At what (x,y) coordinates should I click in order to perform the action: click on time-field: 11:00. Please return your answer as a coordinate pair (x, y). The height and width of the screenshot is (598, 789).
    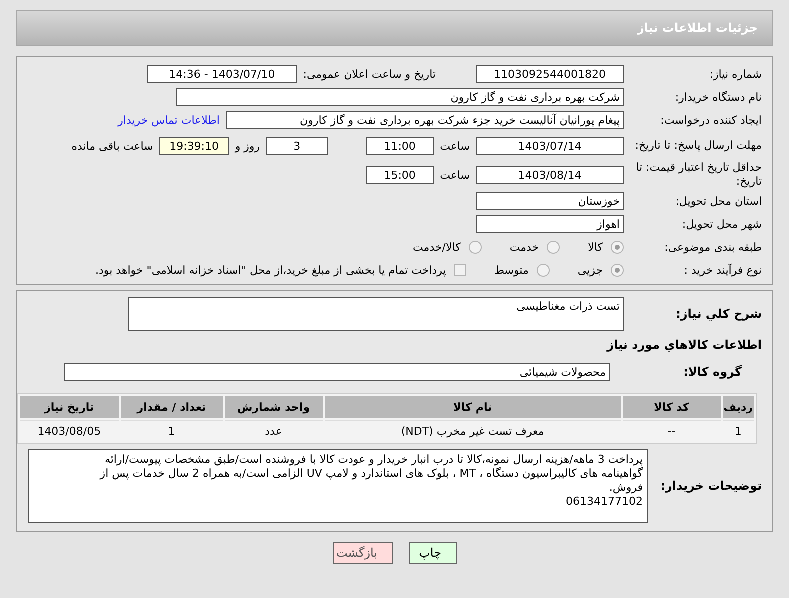
    Looking at the image, I should click on (400, 146).